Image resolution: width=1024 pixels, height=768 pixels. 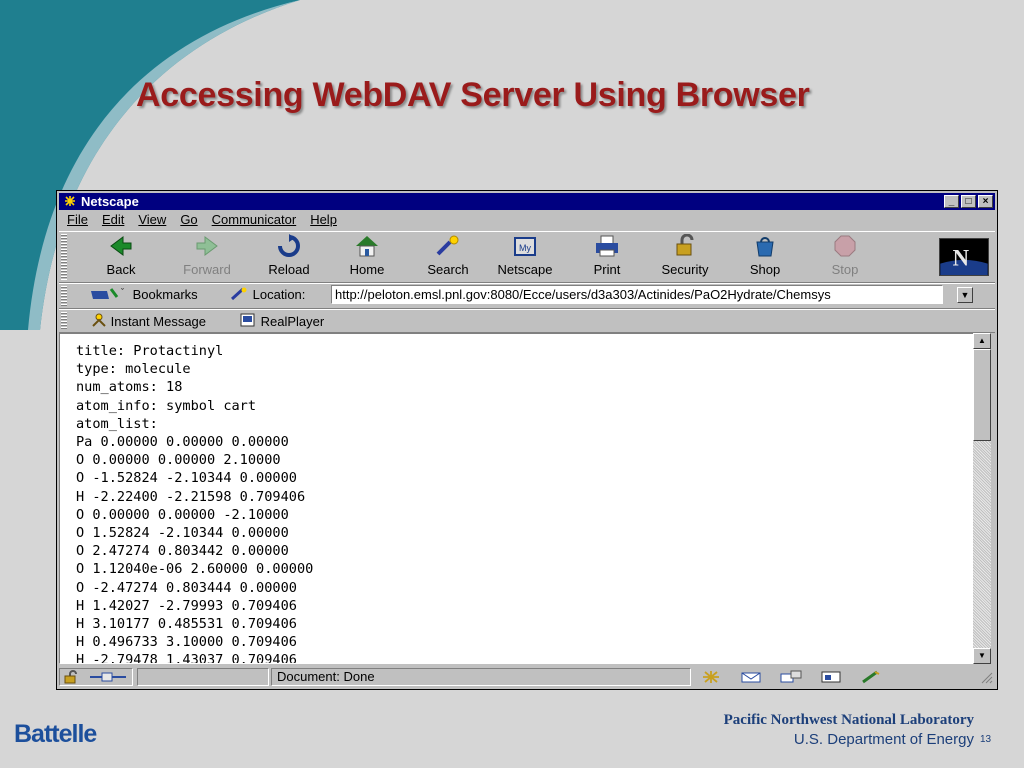 I want to click on print-icon, so click(x=607, y=246).